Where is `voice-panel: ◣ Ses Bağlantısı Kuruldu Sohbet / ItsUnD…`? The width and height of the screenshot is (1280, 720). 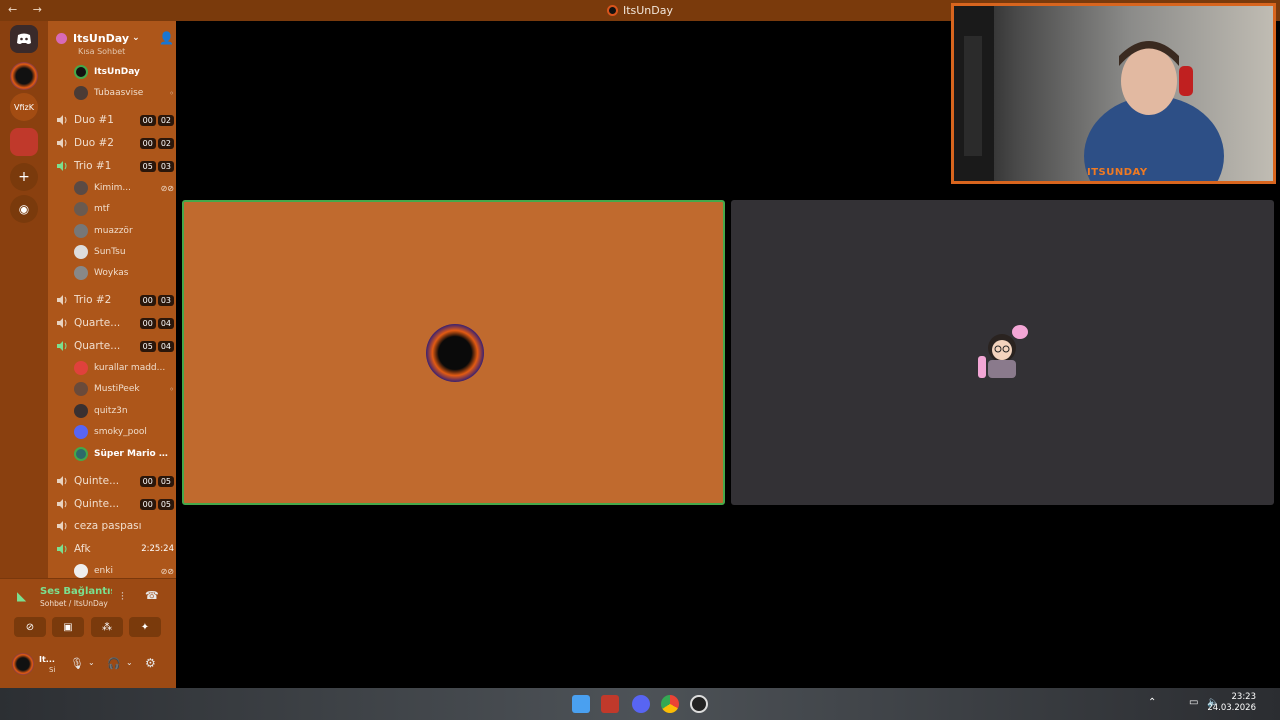
voice-panel: ◣ Ses Bağlantısı Kuruldu Sohbet / ItsUnD… is located at coordinates (88, 633).